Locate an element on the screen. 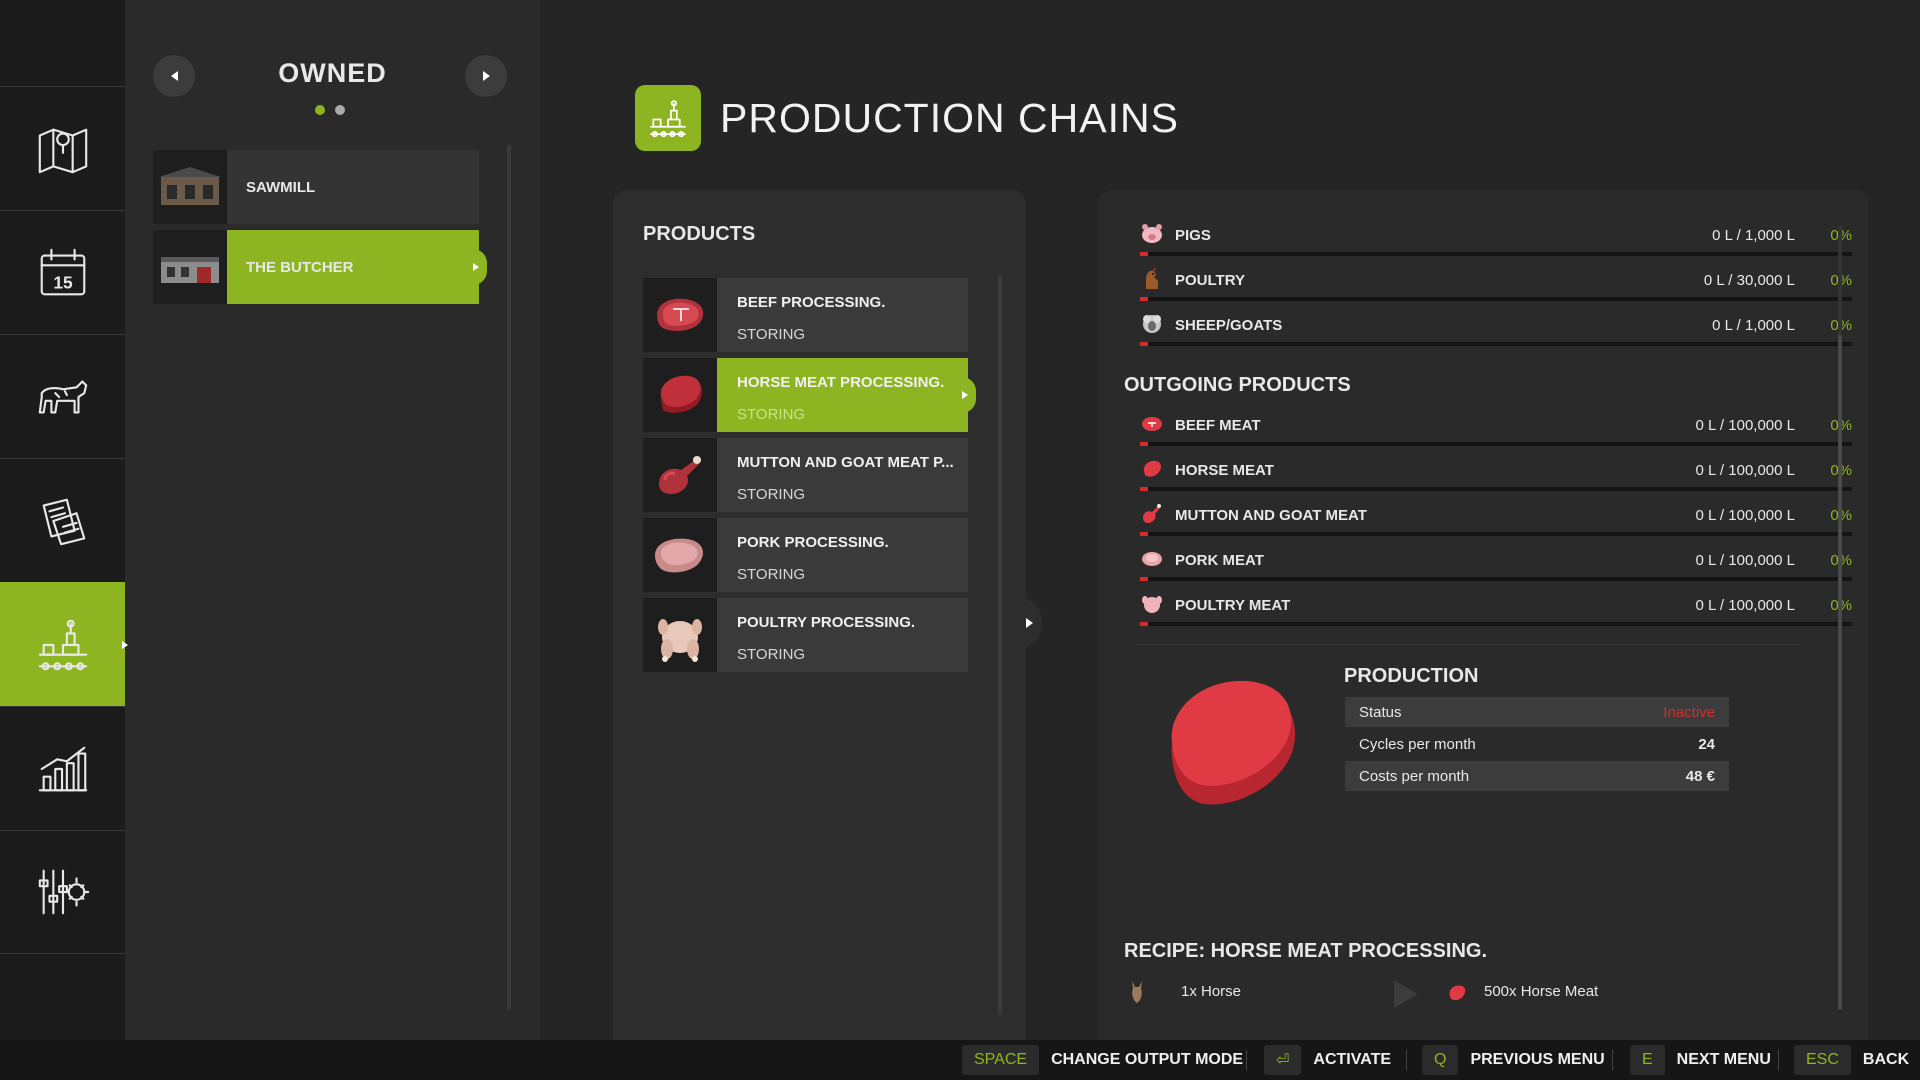 This screenshot has width=1920, height=1080. product-item-poultry: POULTRY PROCESSING. STORING is located at coordinates (805, 635).